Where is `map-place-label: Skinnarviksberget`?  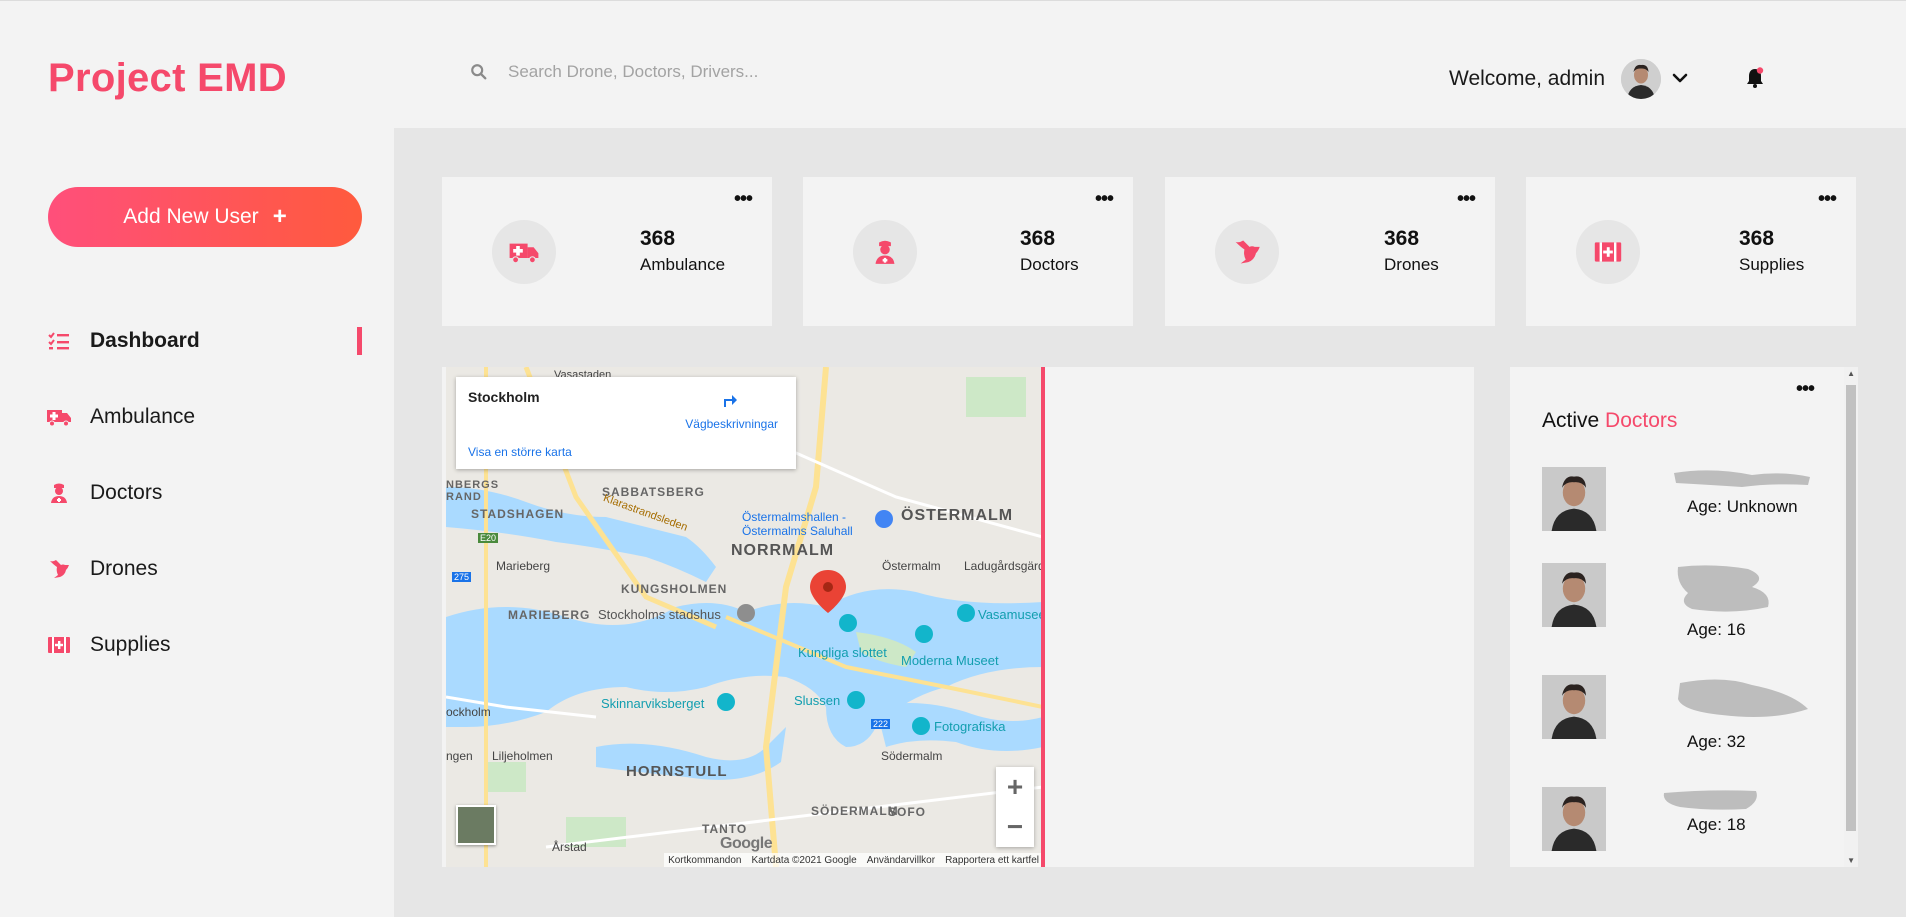
map-place-label: Skinnarviksberget is located at coordinates (653, 703).